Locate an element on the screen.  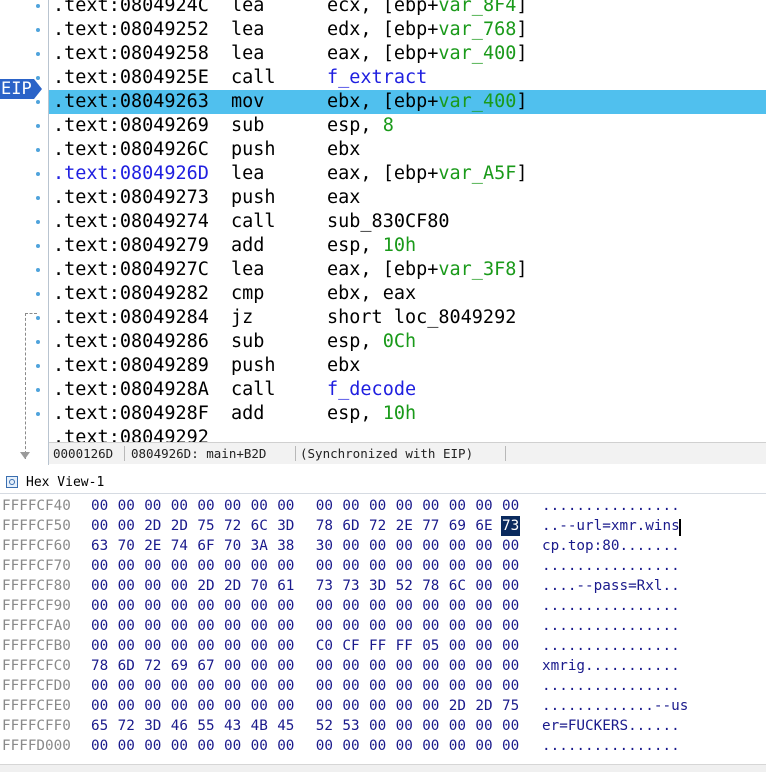
hex-byte: 05 is located at coordinates (430, 646).